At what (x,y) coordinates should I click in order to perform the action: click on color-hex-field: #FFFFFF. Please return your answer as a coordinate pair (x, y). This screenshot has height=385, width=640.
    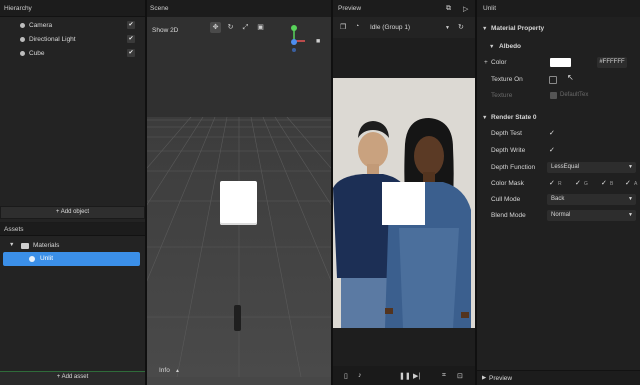
    Looking at the image, I should click on (612, 62).